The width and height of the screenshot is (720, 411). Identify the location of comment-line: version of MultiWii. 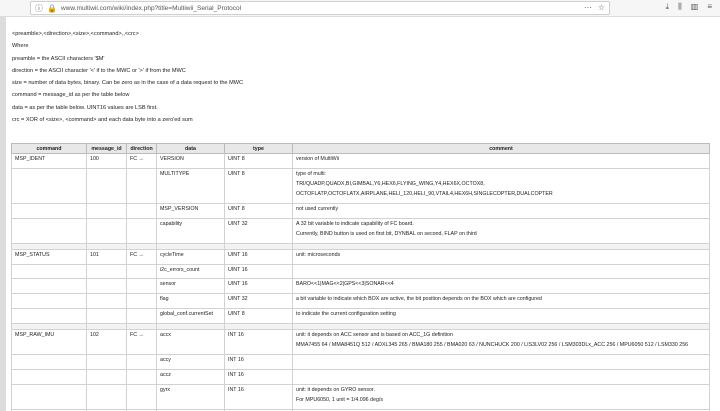
(317, 159).